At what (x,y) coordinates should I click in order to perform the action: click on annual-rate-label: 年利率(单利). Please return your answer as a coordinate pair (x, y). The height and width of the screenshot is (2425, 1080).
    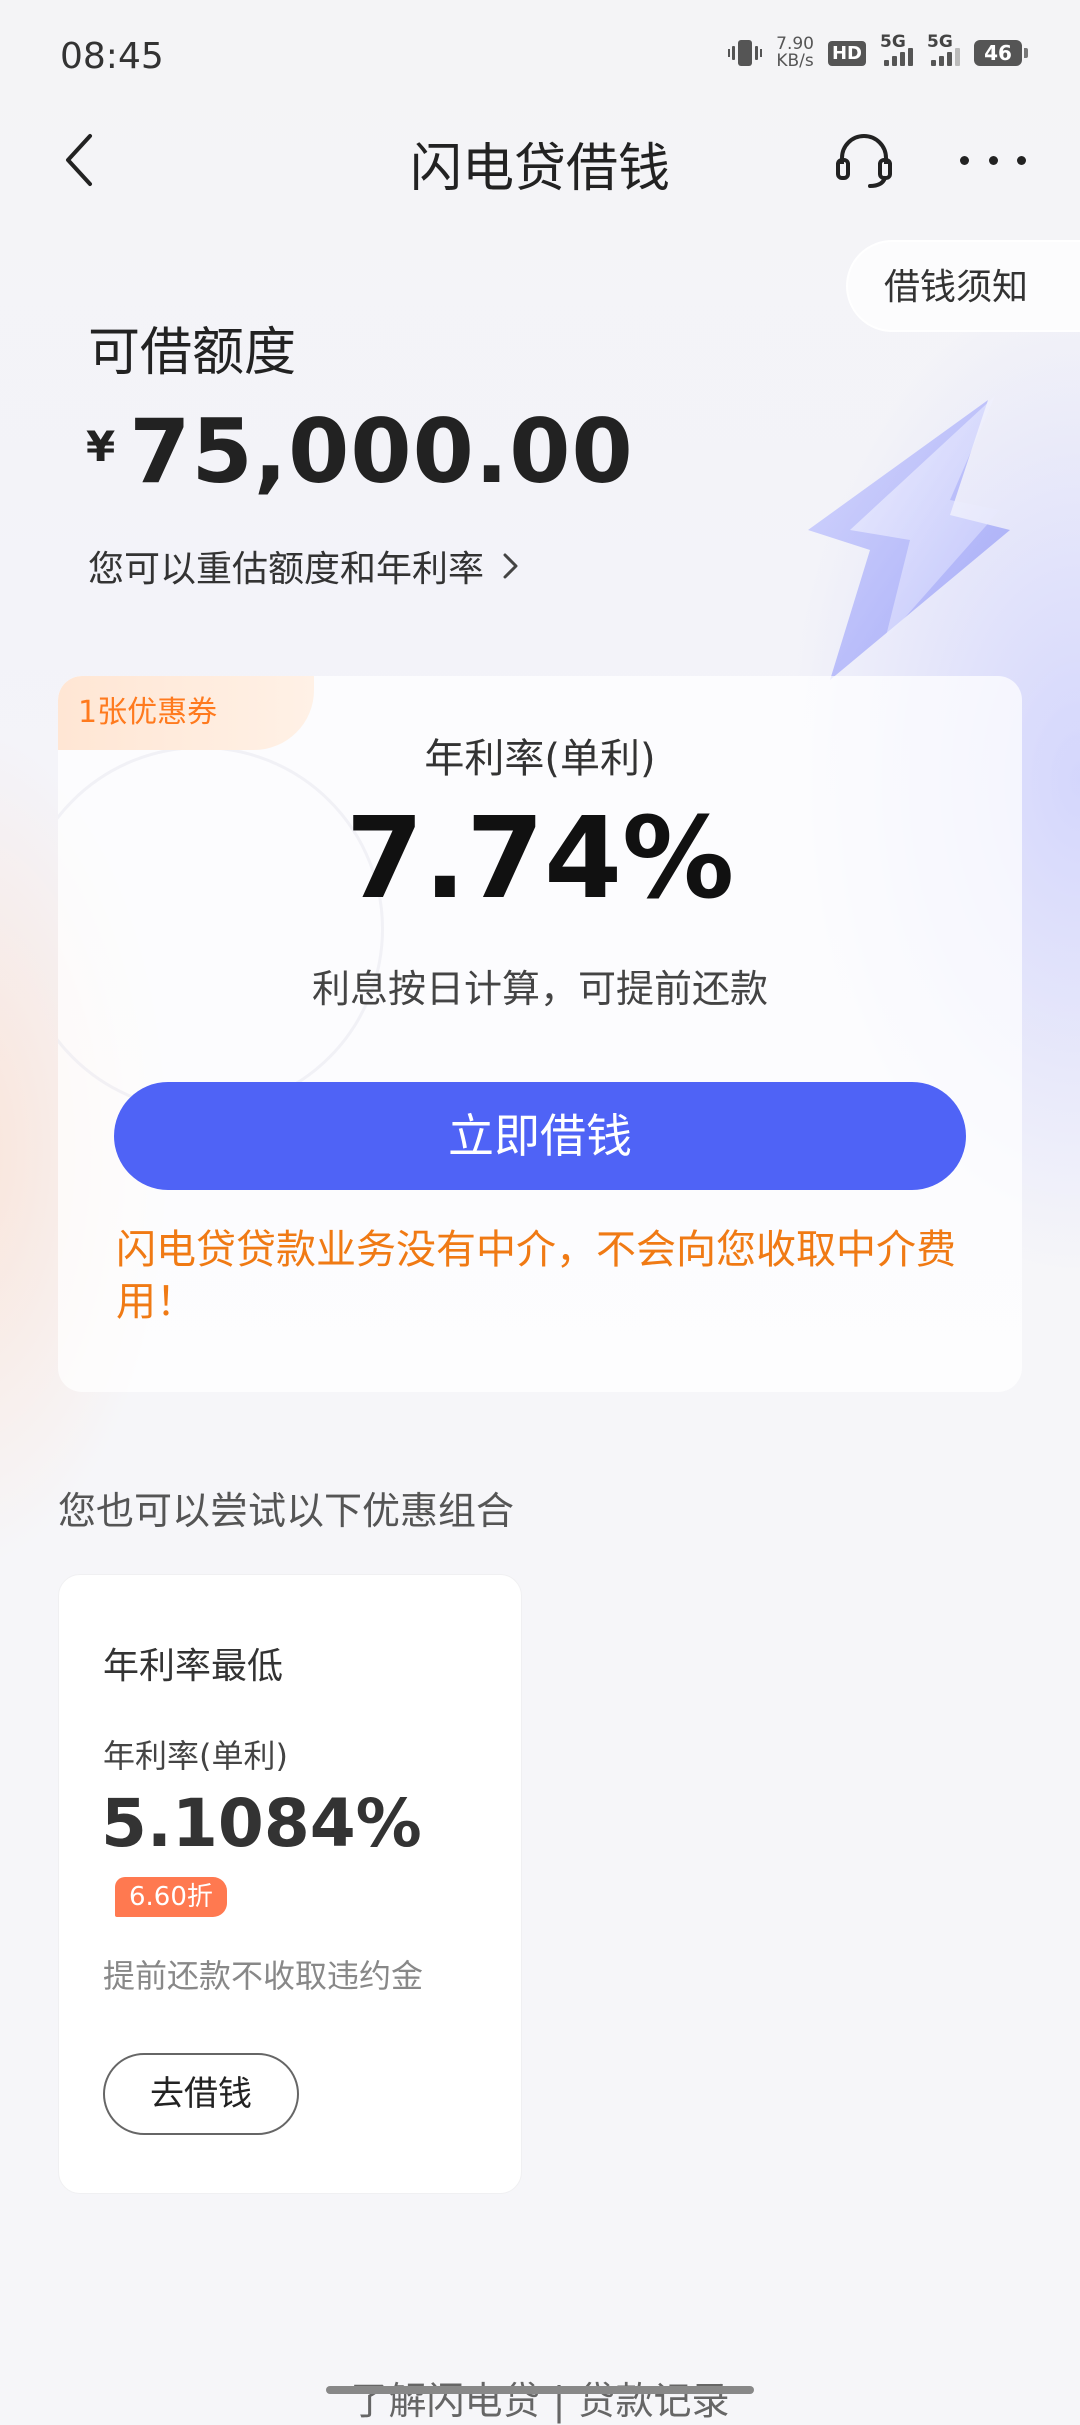
    Looking at the image, I should click on (540, 759).